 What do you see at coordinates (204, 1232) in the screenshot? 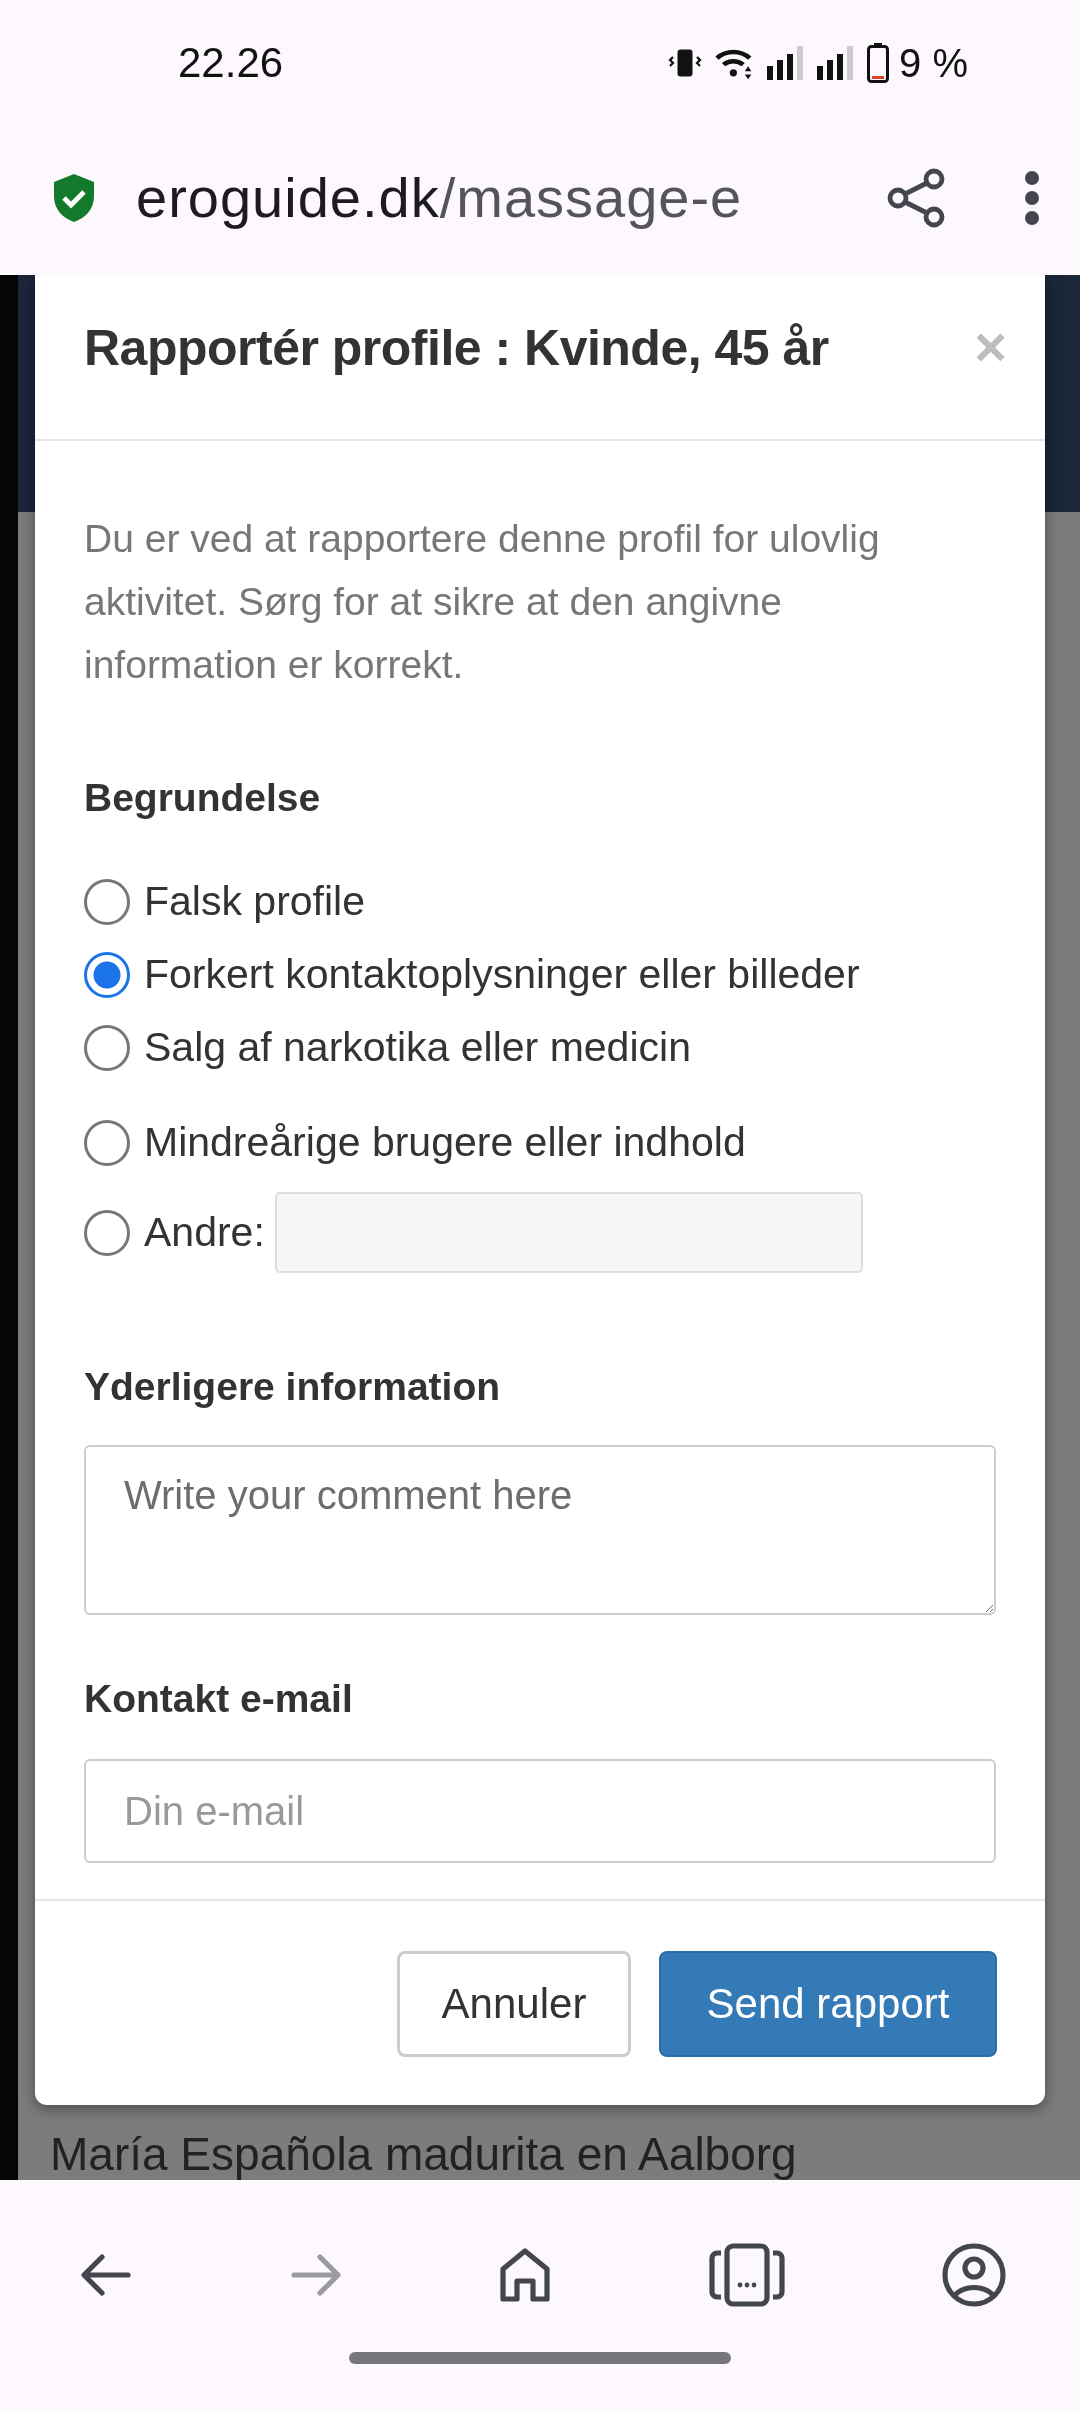
I see `reason-option: Andre:` at bounding box center [204, 1232].